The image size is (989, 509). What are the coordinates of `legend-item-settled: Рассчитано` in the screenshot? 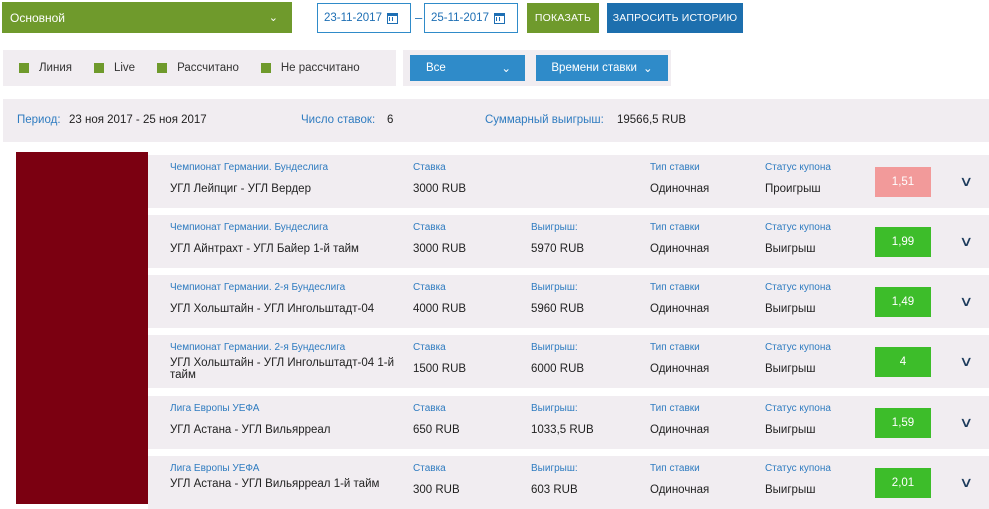 It's located at (198, 68).